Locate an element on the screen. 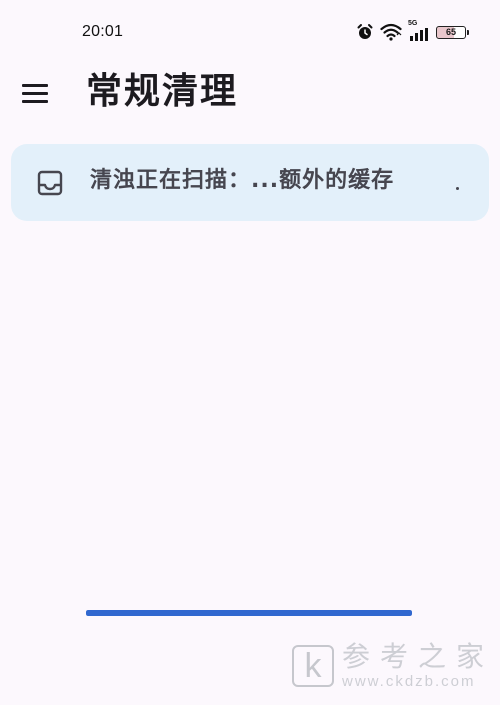 This screenshot has width=500, height=705. page-title: 常规清理 is located at coordinates (162, 91).